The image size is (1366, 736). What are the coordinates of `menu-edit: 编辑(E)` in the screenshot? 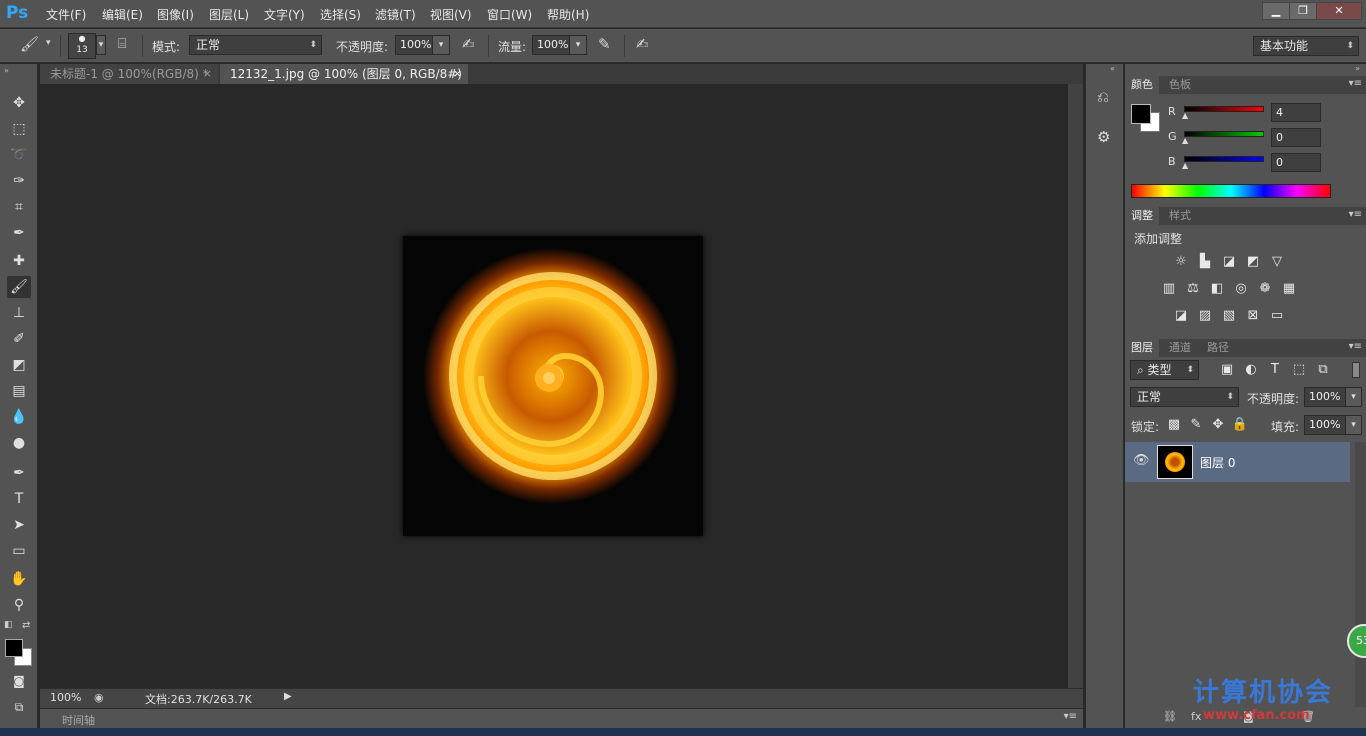 It's located at (122, 14).